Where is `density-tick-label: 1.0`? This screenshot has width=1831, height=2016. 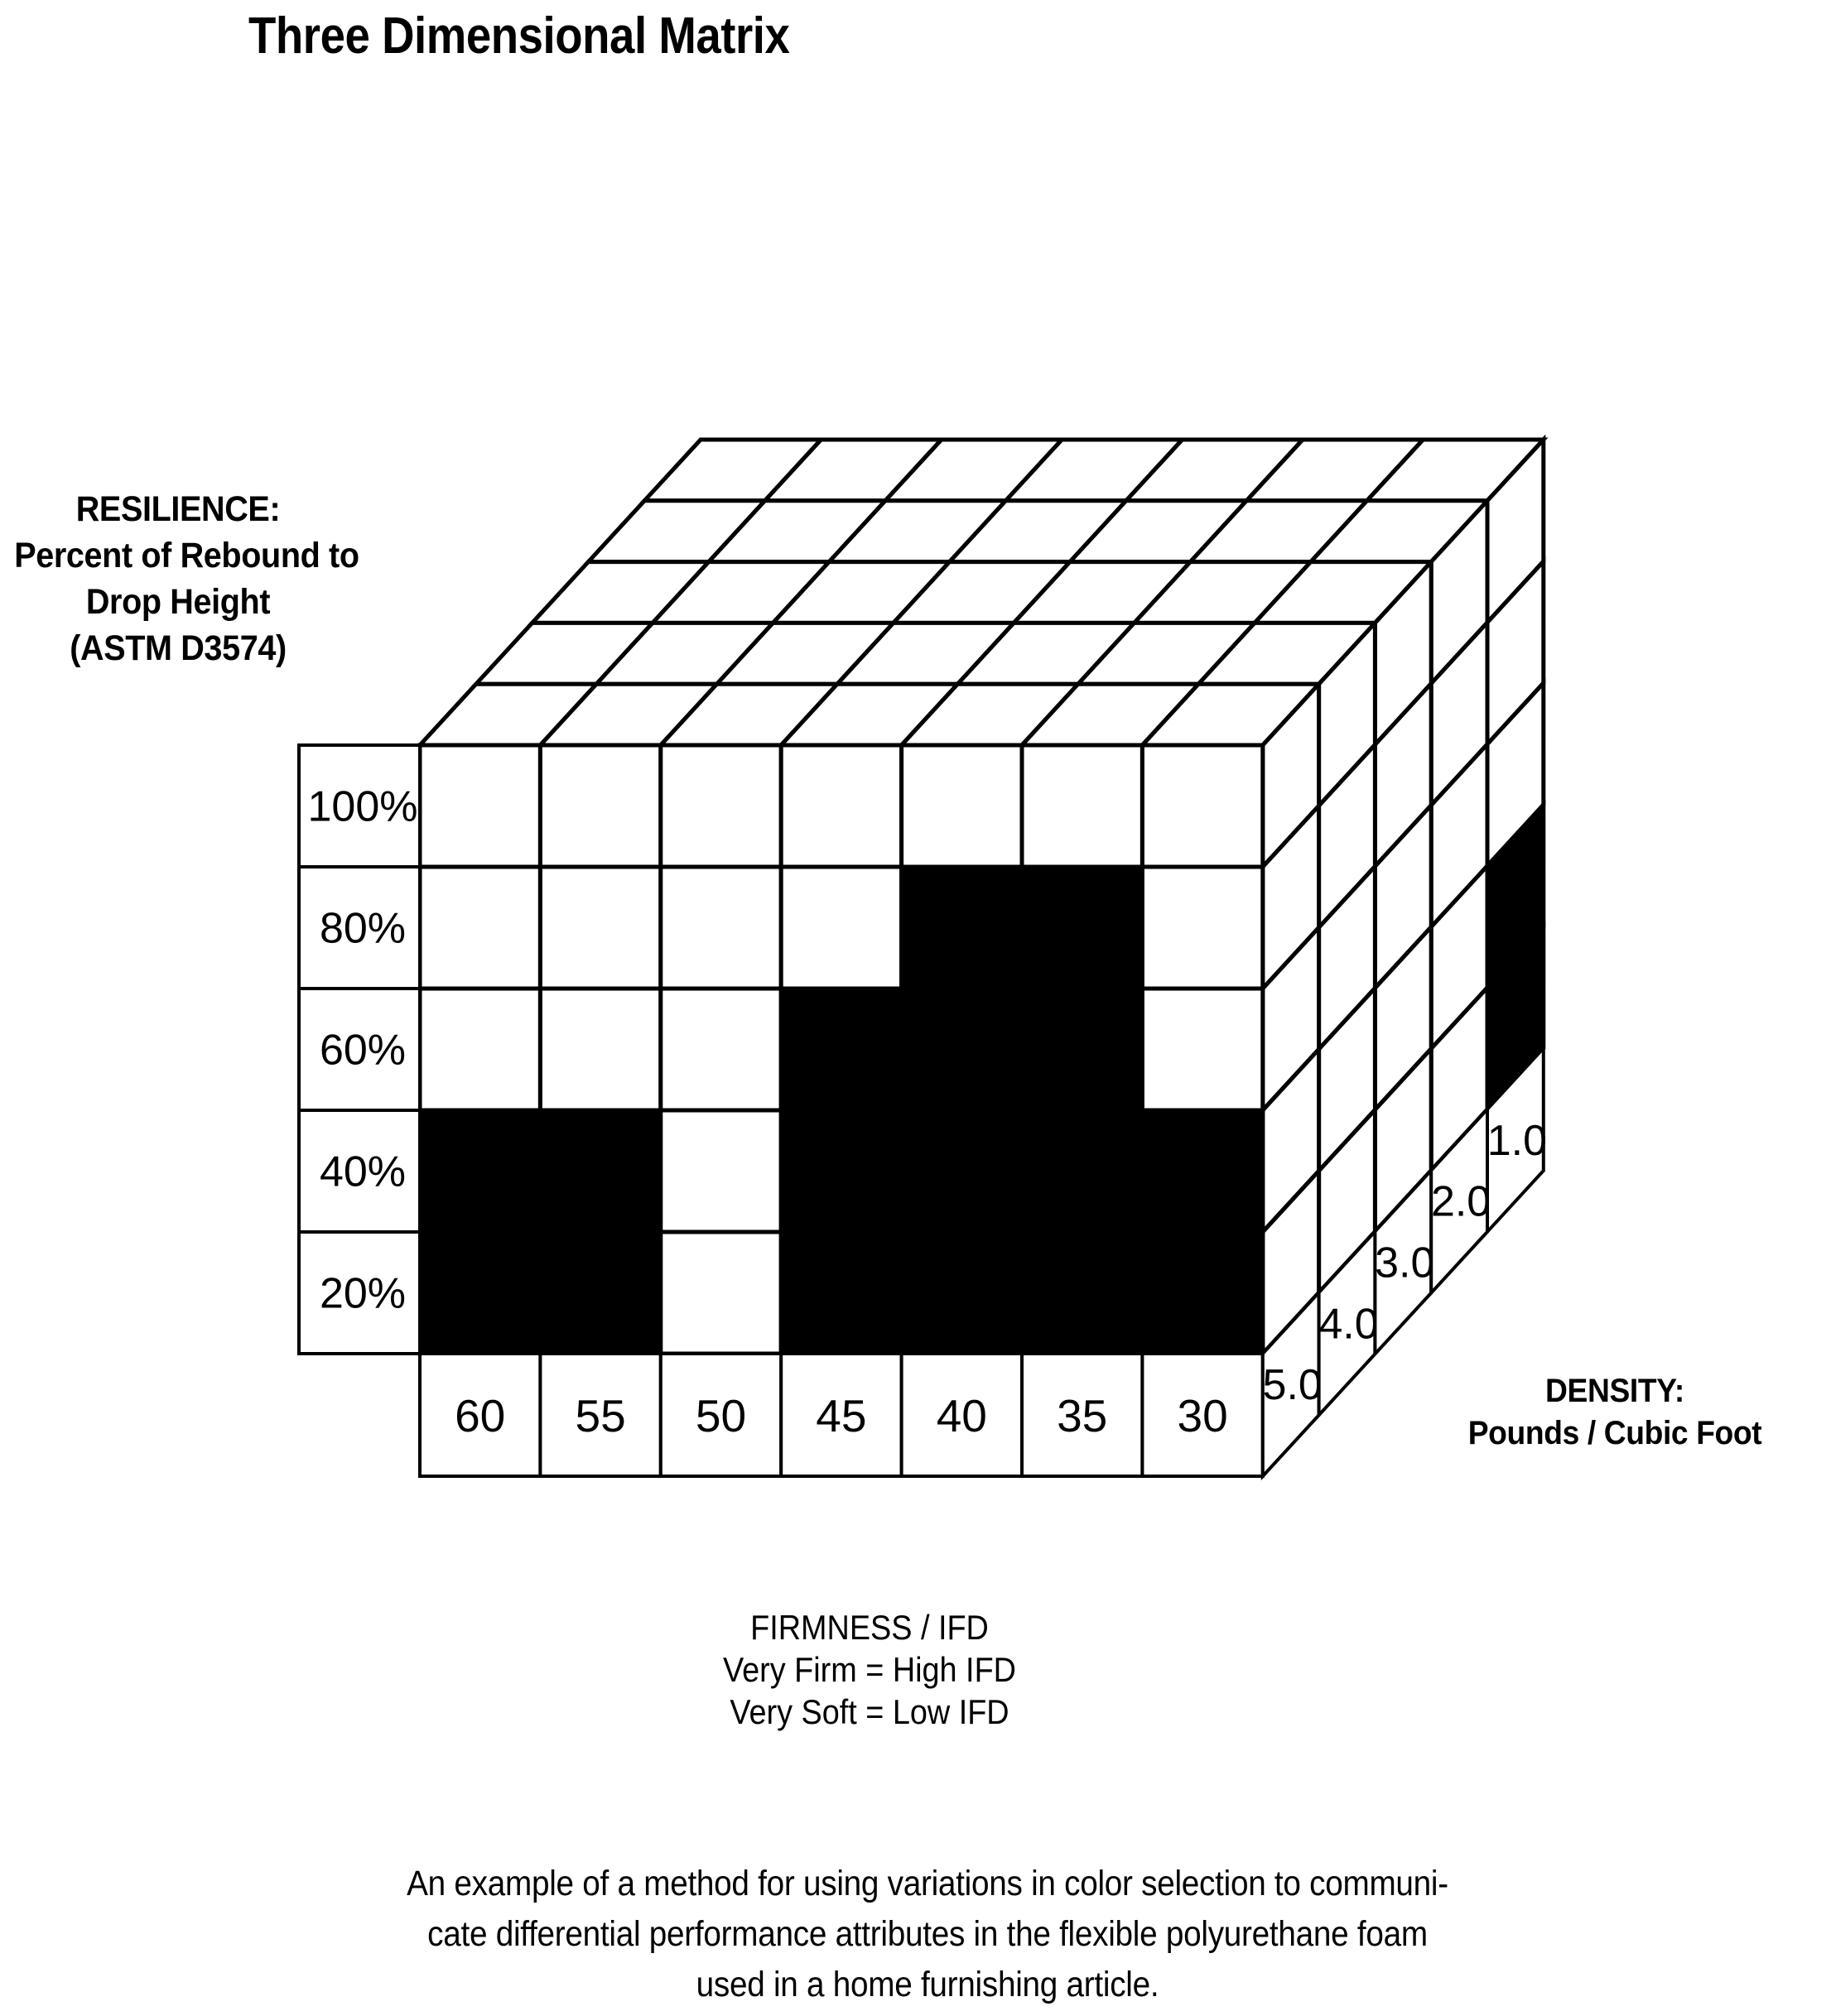
density-tick-label: 1.0 is located at coordinates (1517, 1141).